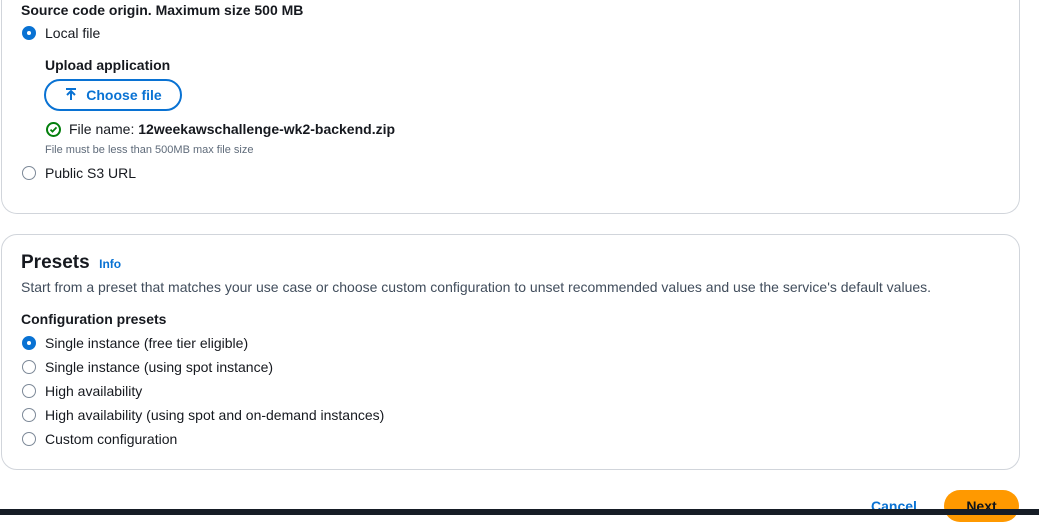 This screenshot has height=522, width=1039. Describe the element at coordinates (162, 10) in the screenshot. I see `source-heading: Source code origin. Maximum size 500 MB` at that location.